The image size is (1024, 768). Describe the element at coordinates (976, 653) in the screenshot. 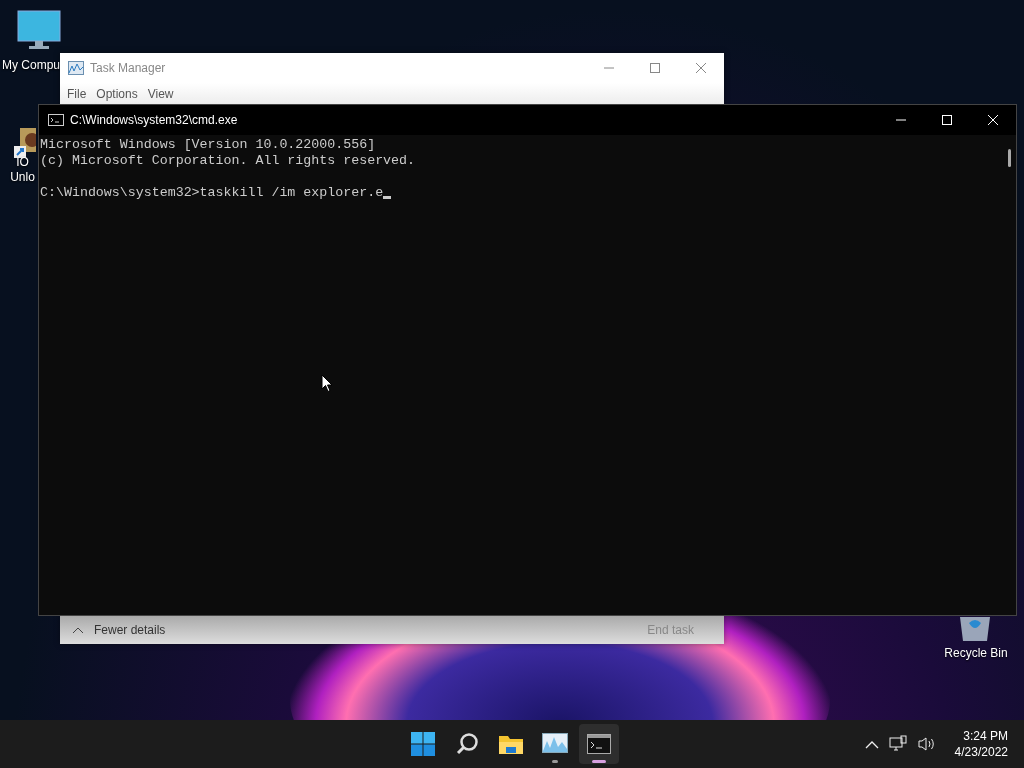

I see `desktop-icon-label: Recycle Bin` at that location.